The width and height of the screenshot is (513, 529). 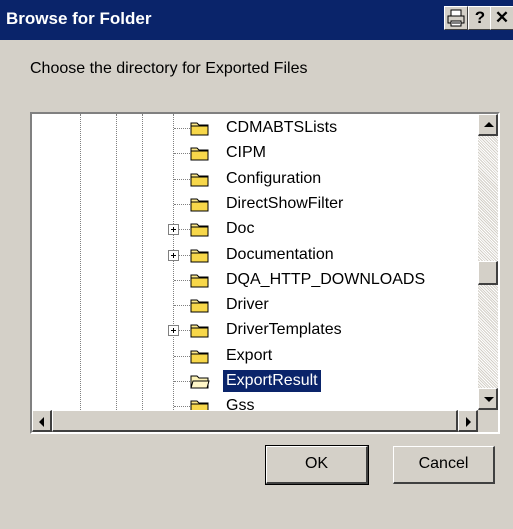 I want to click on scroll-left-button, so click(x=42, y=421).